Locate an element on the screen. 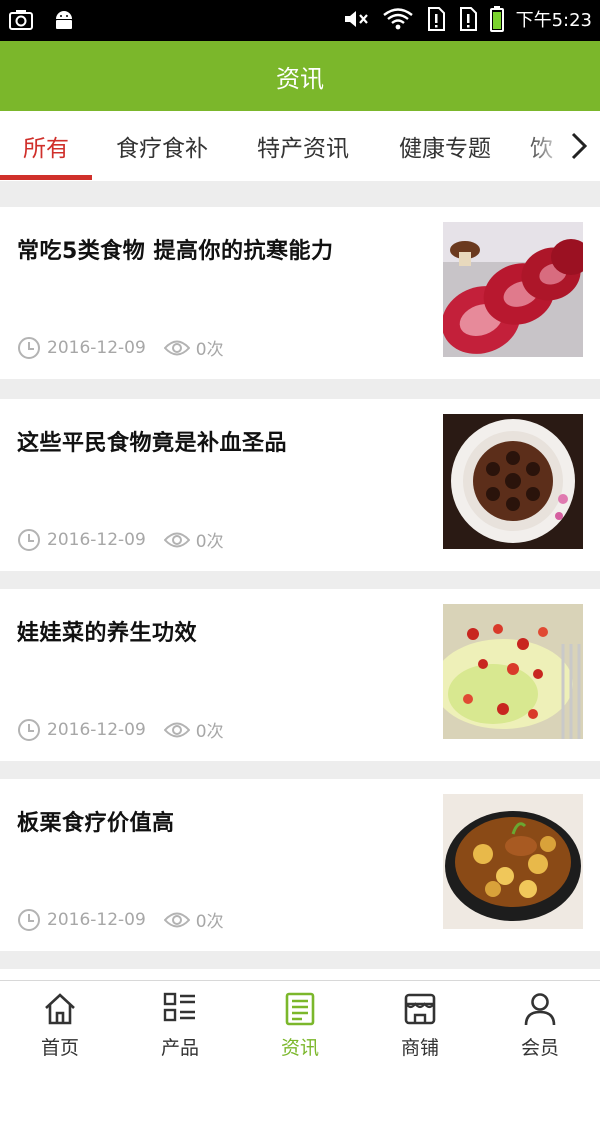  nav-shop: 商铺 is located at coordinates (420, 1024).